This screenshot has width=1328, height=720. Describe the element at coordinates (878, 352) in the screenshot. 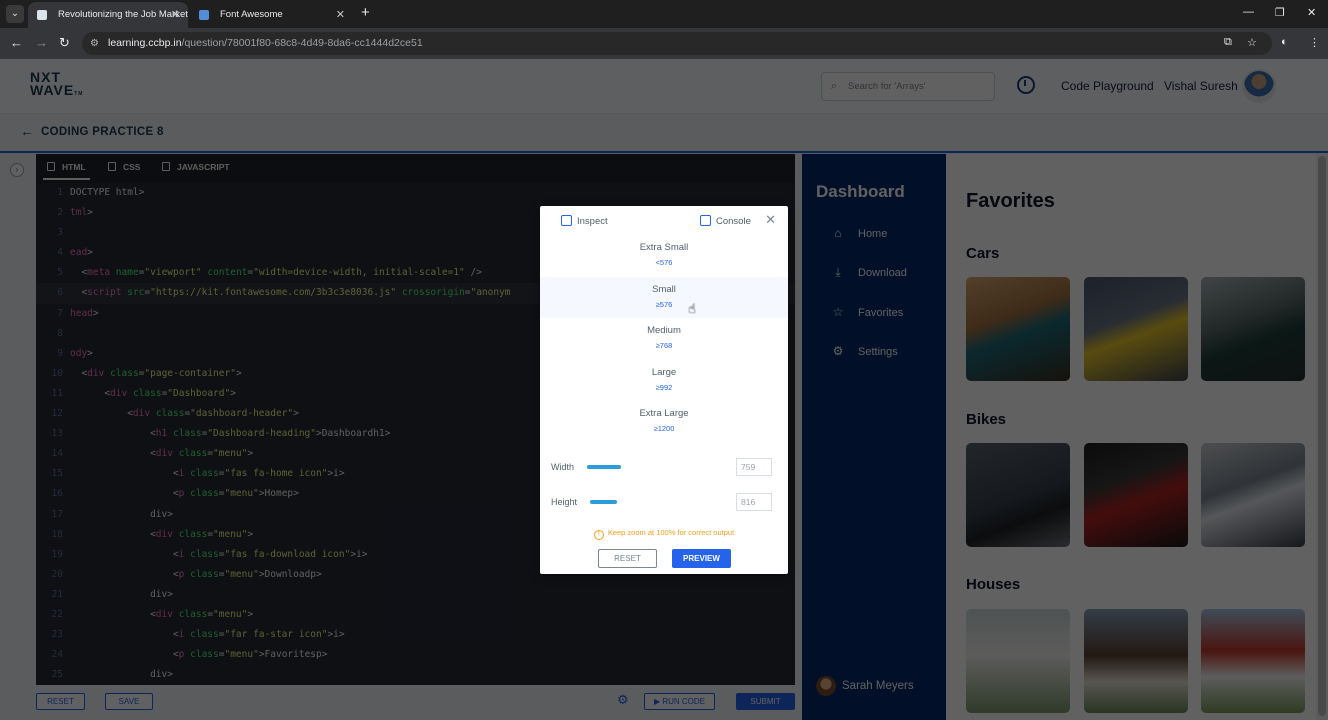

I see `menu-label: Settings` at that location.